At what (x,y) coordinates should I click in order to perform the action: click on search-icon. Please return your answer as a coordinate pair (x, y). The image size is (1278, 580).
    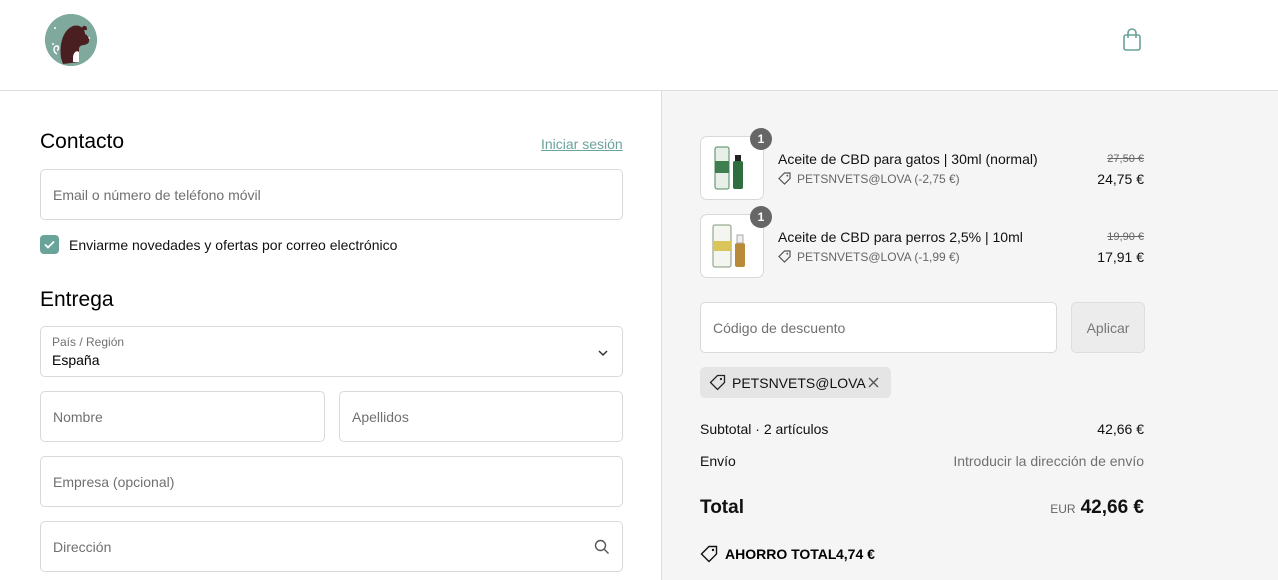
    Looking at the image, I should click on (602, 547).